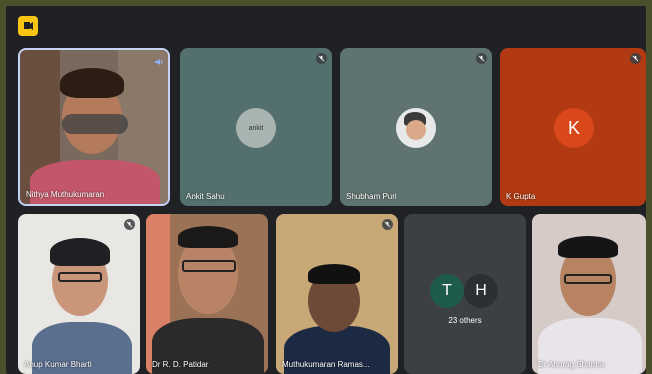  Describe the element at coordinates (481, 291) in the screenshot. I see `avatar: H` at that location.